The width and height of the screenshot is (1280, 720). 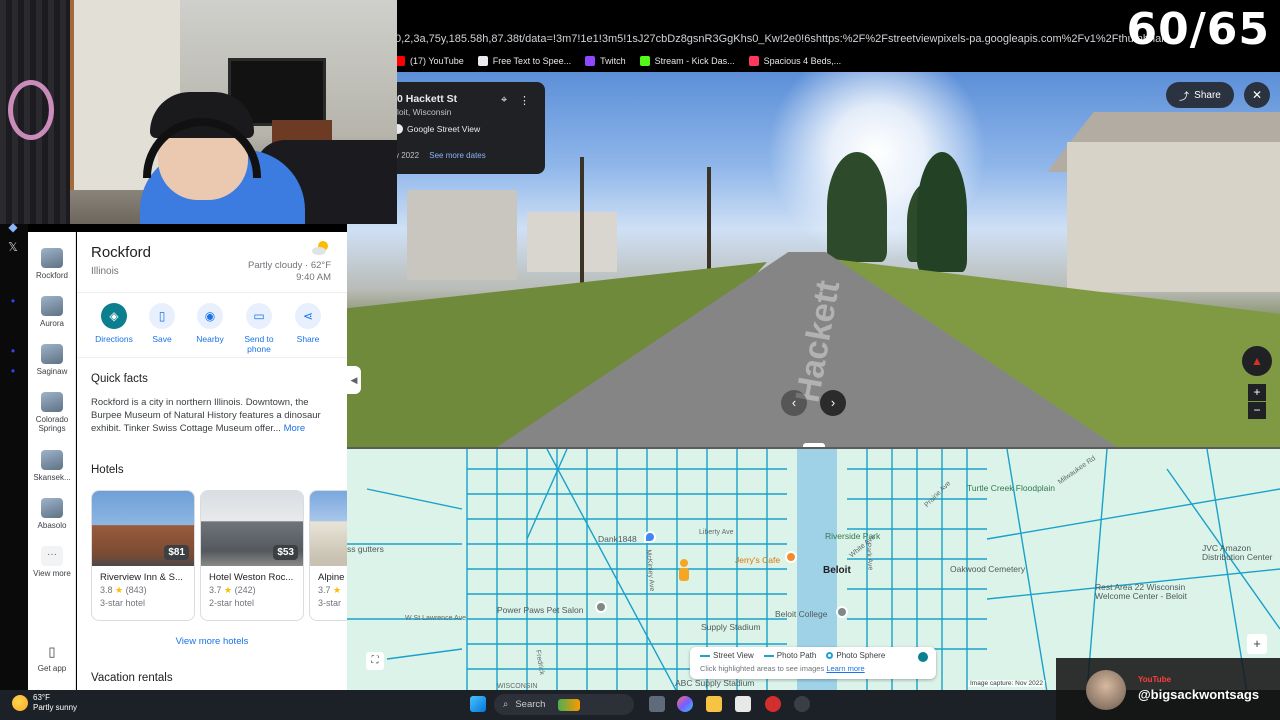 I want to click on get-app-button: ▯ Get app, so click(x=52, y=658).